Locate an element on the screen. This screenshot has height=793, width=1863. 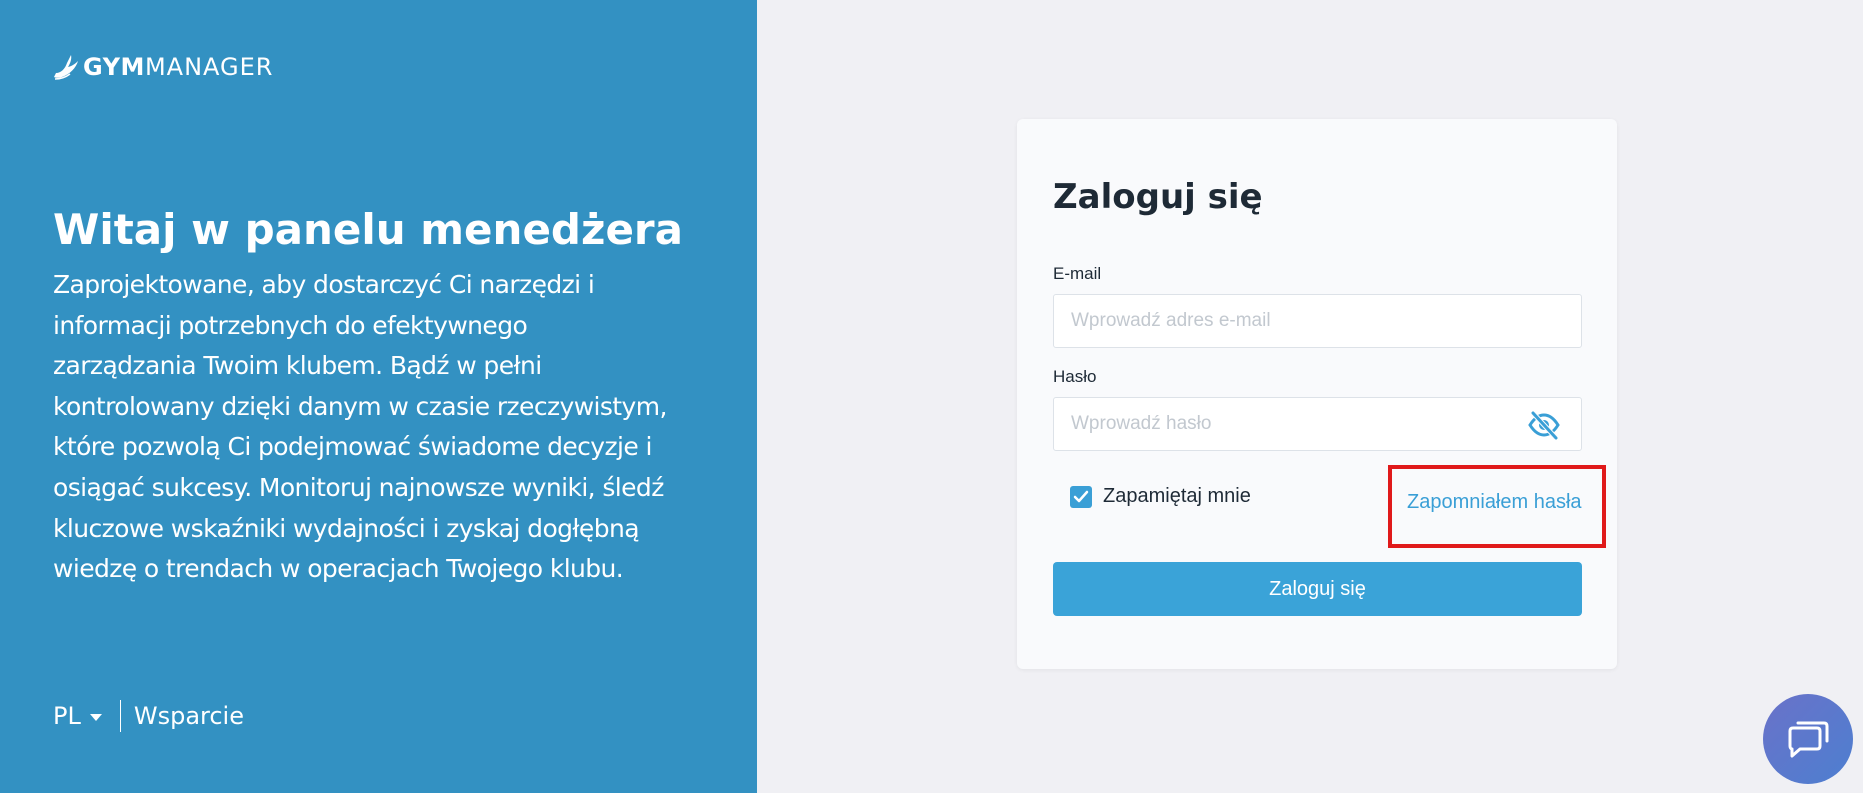
checkmark-icon is located at coordinates (1081, 496).